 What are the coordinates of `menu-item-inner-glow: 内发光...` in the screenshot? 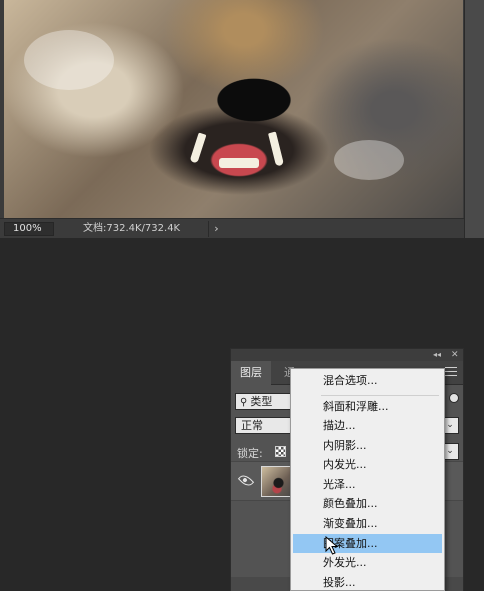 It's located at (367, 464).